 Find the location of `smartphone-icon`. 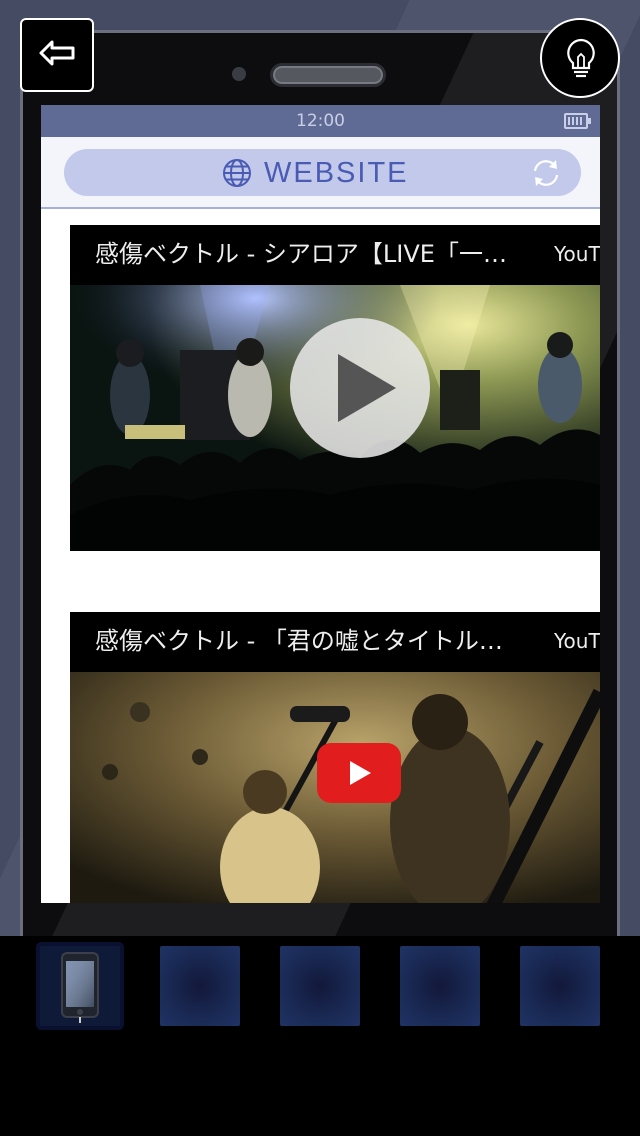

smartphone-icon is located at coordinates (80, 987).